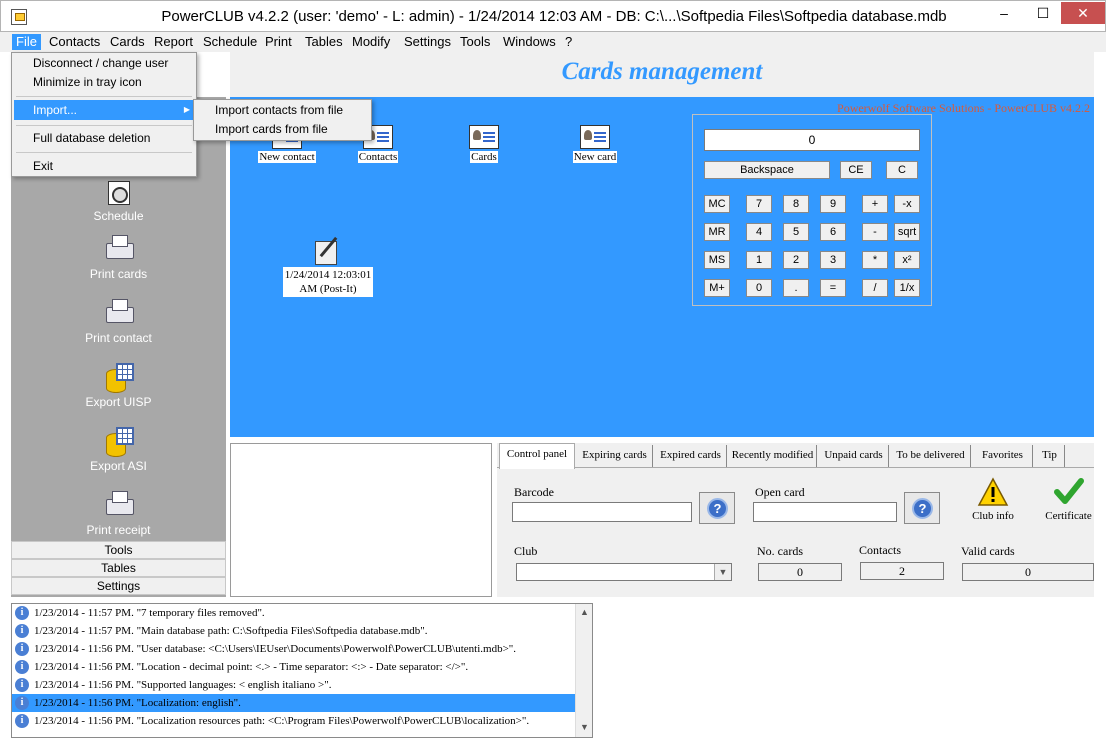  I want to click on tab-recently-modified: Recently modified, so click(773, 456).